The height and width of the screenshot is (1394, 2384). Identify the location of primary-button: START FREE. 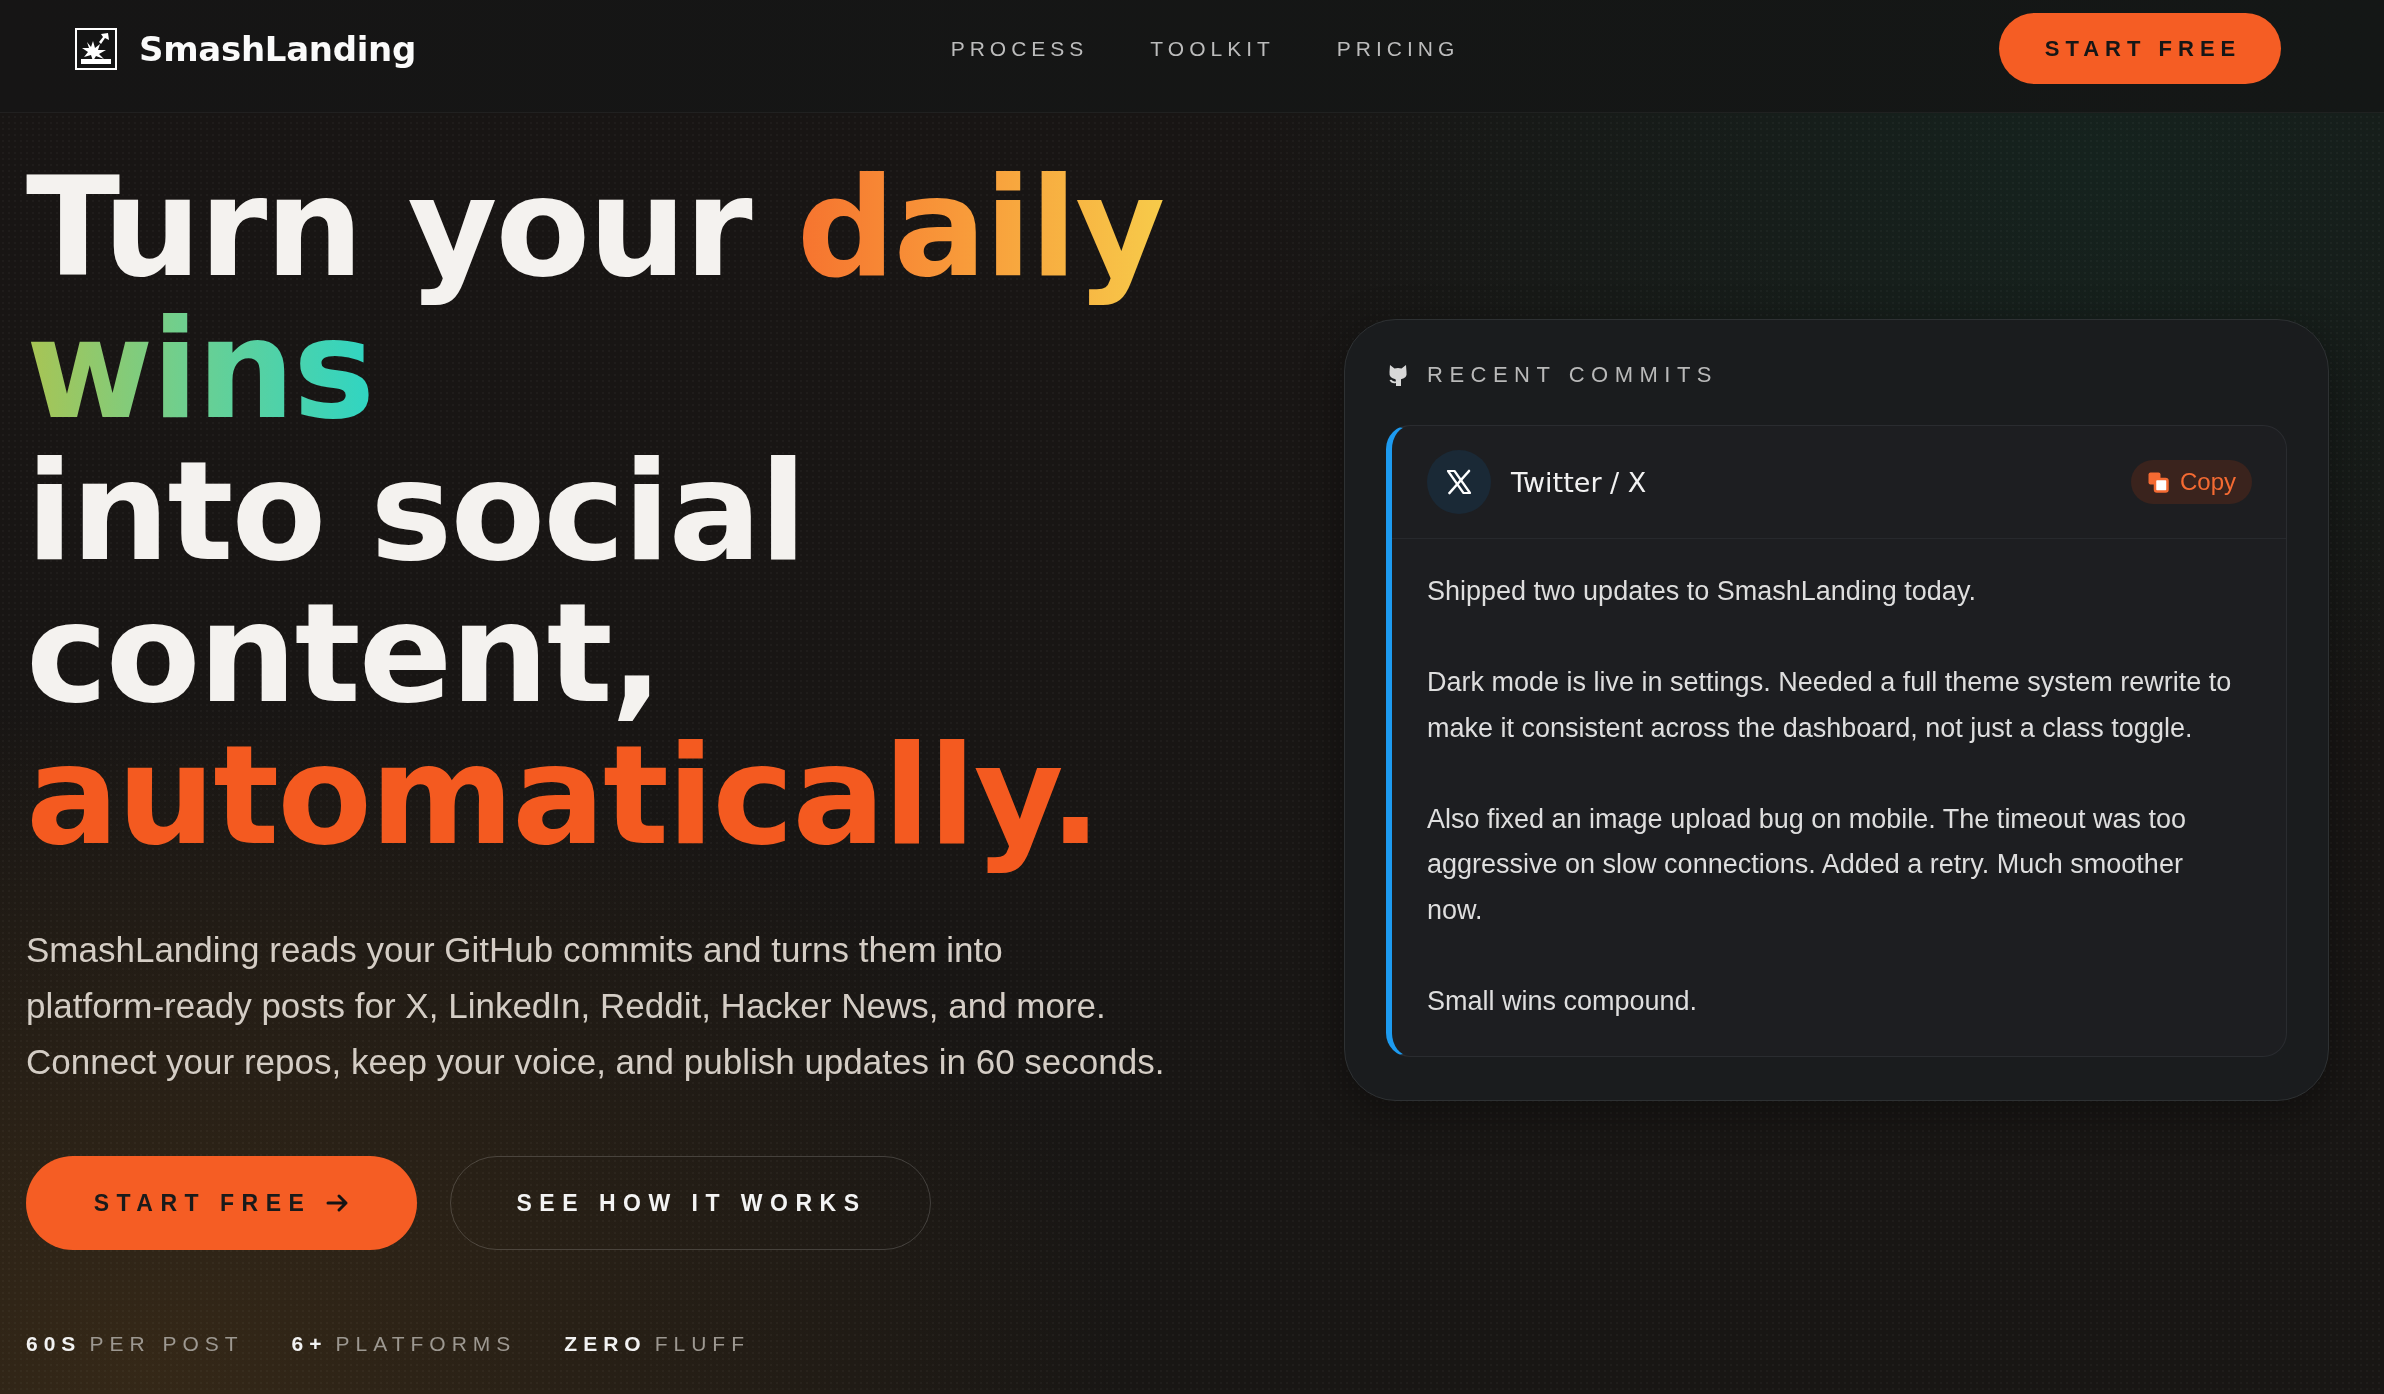
(221, 1203).